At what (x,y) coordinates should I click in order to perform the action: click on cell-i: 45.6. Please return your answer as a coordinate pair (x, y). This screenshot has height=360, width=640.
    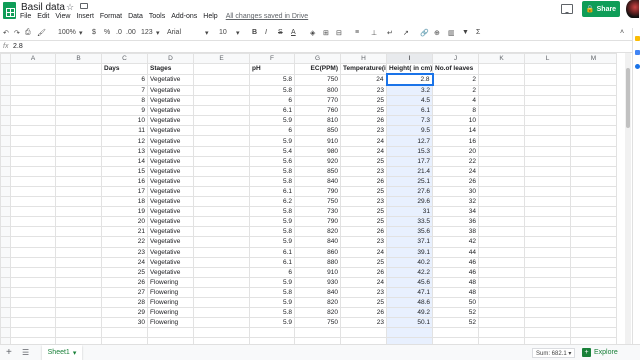
    Looking at the image, I should click on (409, 282).